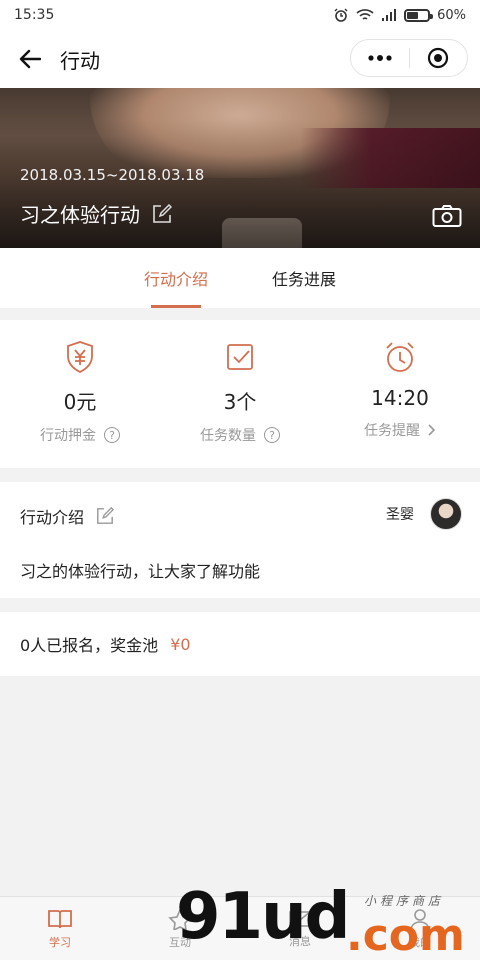  Describe the element at coordinates (180, 644) in the screenshot. I see `prize-amount: ¥0` at that location.